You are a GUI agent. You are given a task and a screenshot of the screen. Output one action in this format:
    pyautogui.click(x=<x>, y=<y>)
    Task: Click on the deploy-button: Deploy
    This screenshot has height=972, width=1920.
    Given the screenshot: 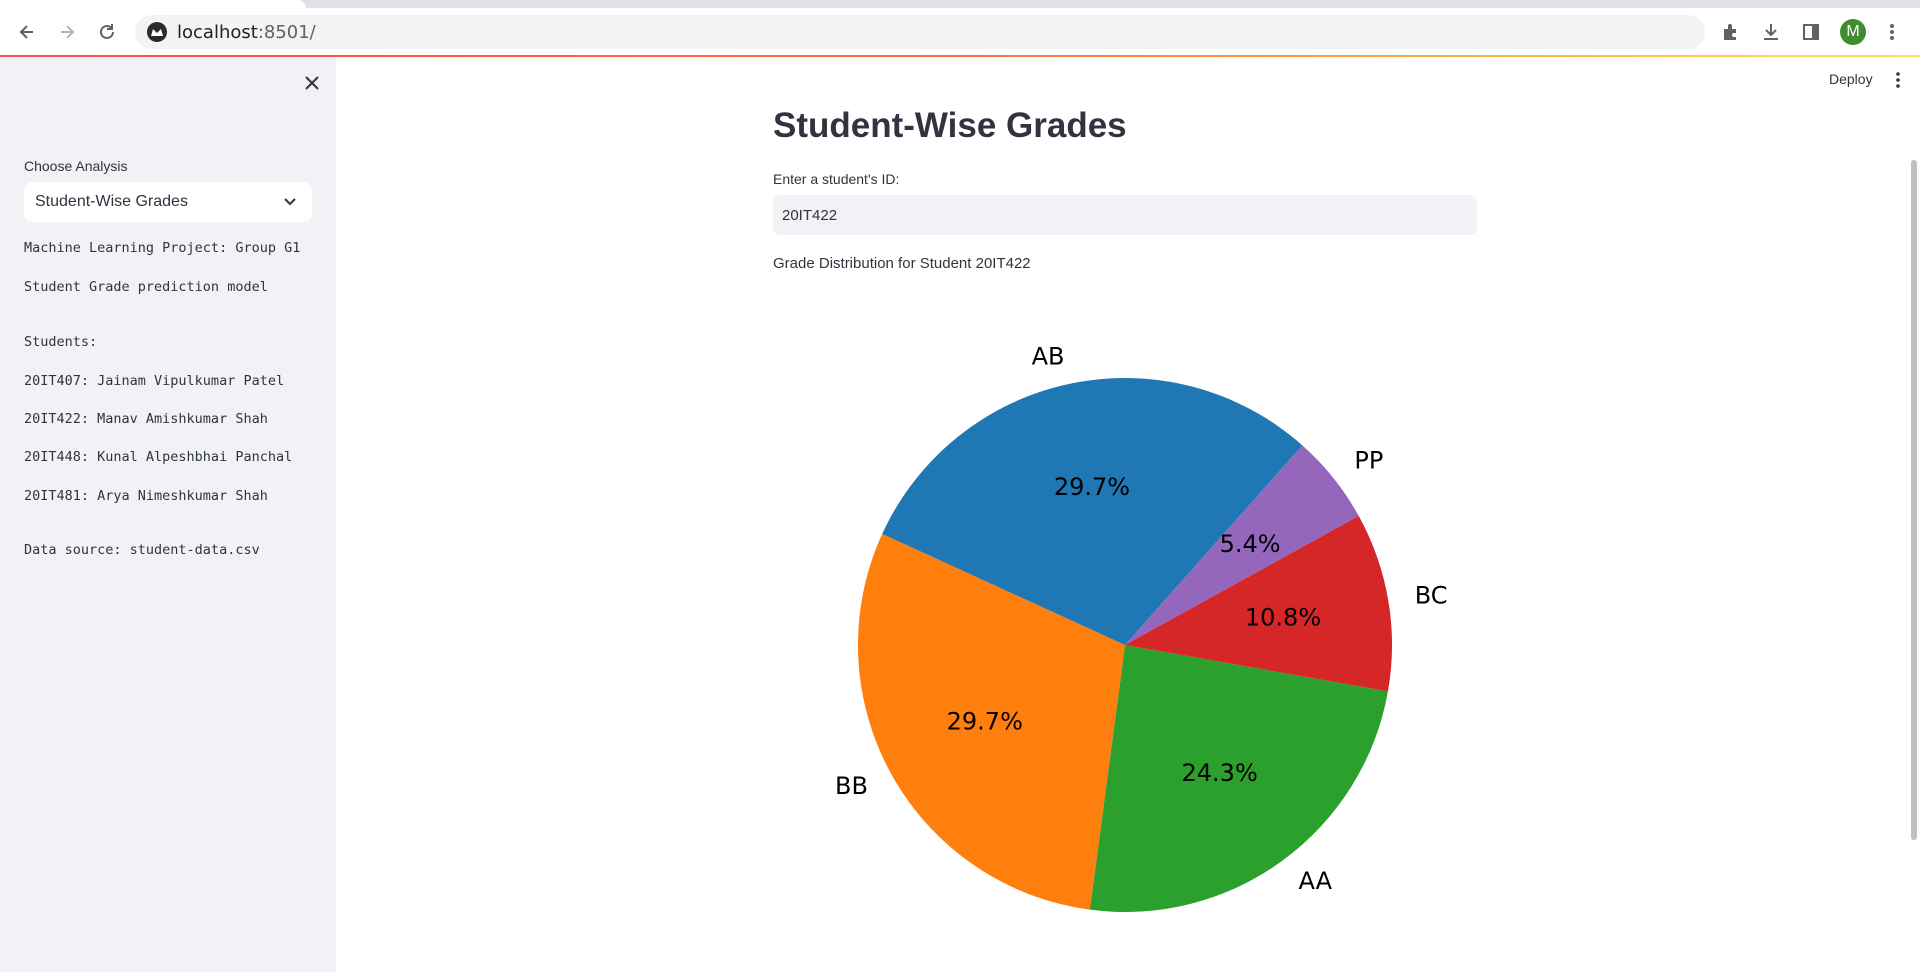 What is the action you would take?
    pyautogui.click(x=1851, y=79)
    